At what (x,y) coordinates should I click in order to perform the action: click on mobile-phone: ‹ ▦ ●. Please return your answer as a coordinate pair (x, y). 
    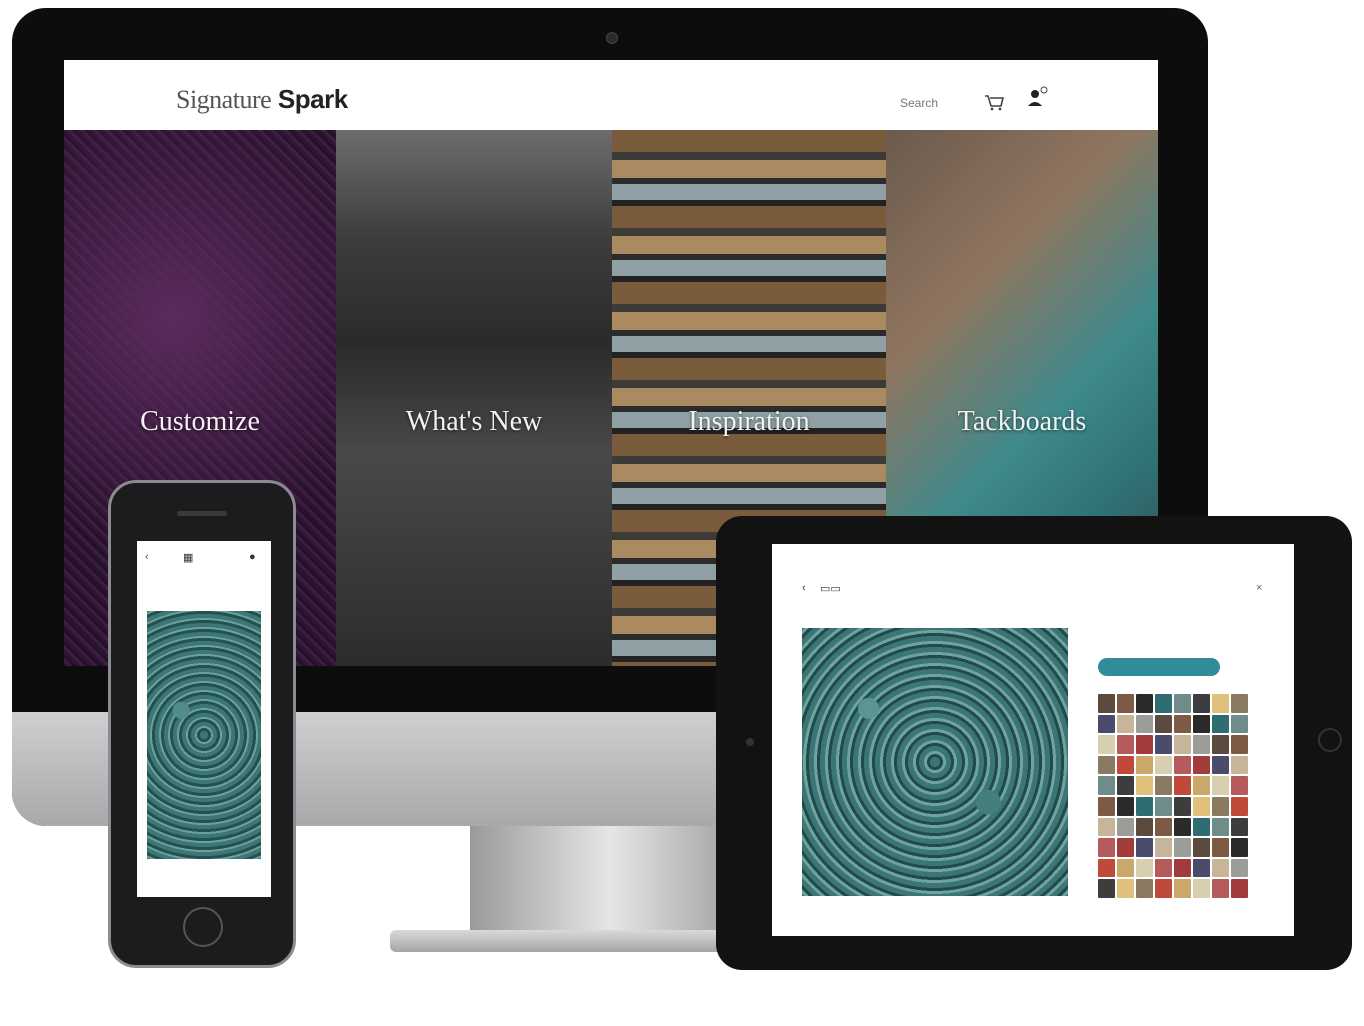
    Looking at the image, I should click on (202, 724).